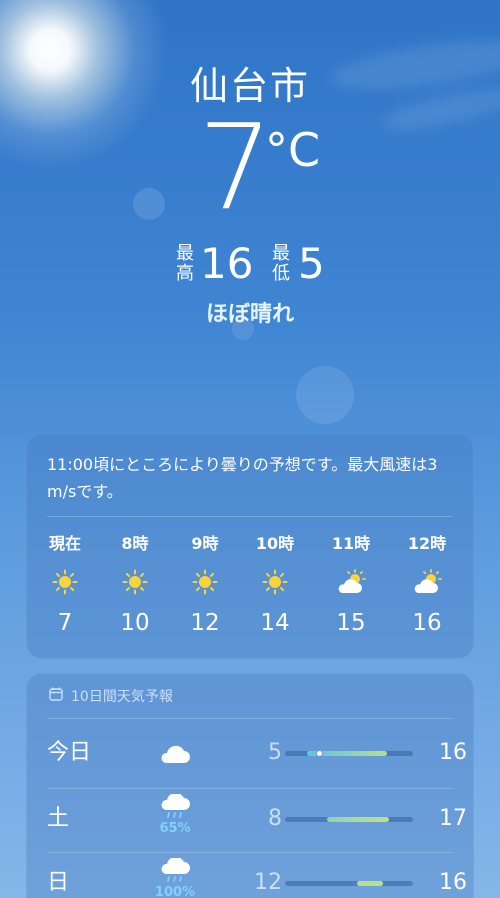 The height and width of the screenshot is (898, 500). What do you see at coordinates (427, 623) in the screenshot?
I see `hour-temp: 16` at bounding box center [427, 623].